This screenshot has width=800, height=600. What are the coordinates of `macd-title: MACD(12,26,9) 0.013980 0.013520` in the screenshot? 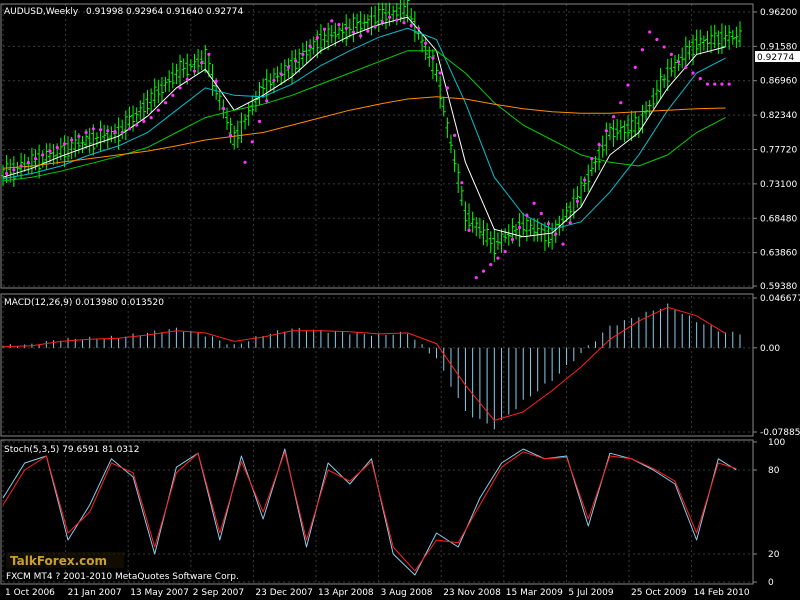 It's located at (84, 303).